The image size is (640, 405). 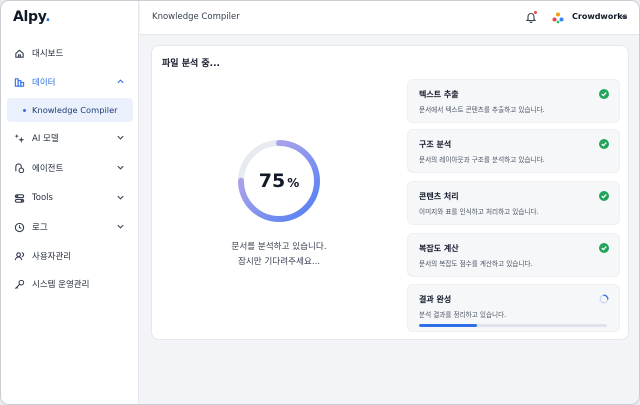 I want to click on step-description: 이미지와 표를 인식하고 처리하고 있습니다., so click(x=479, y=212).